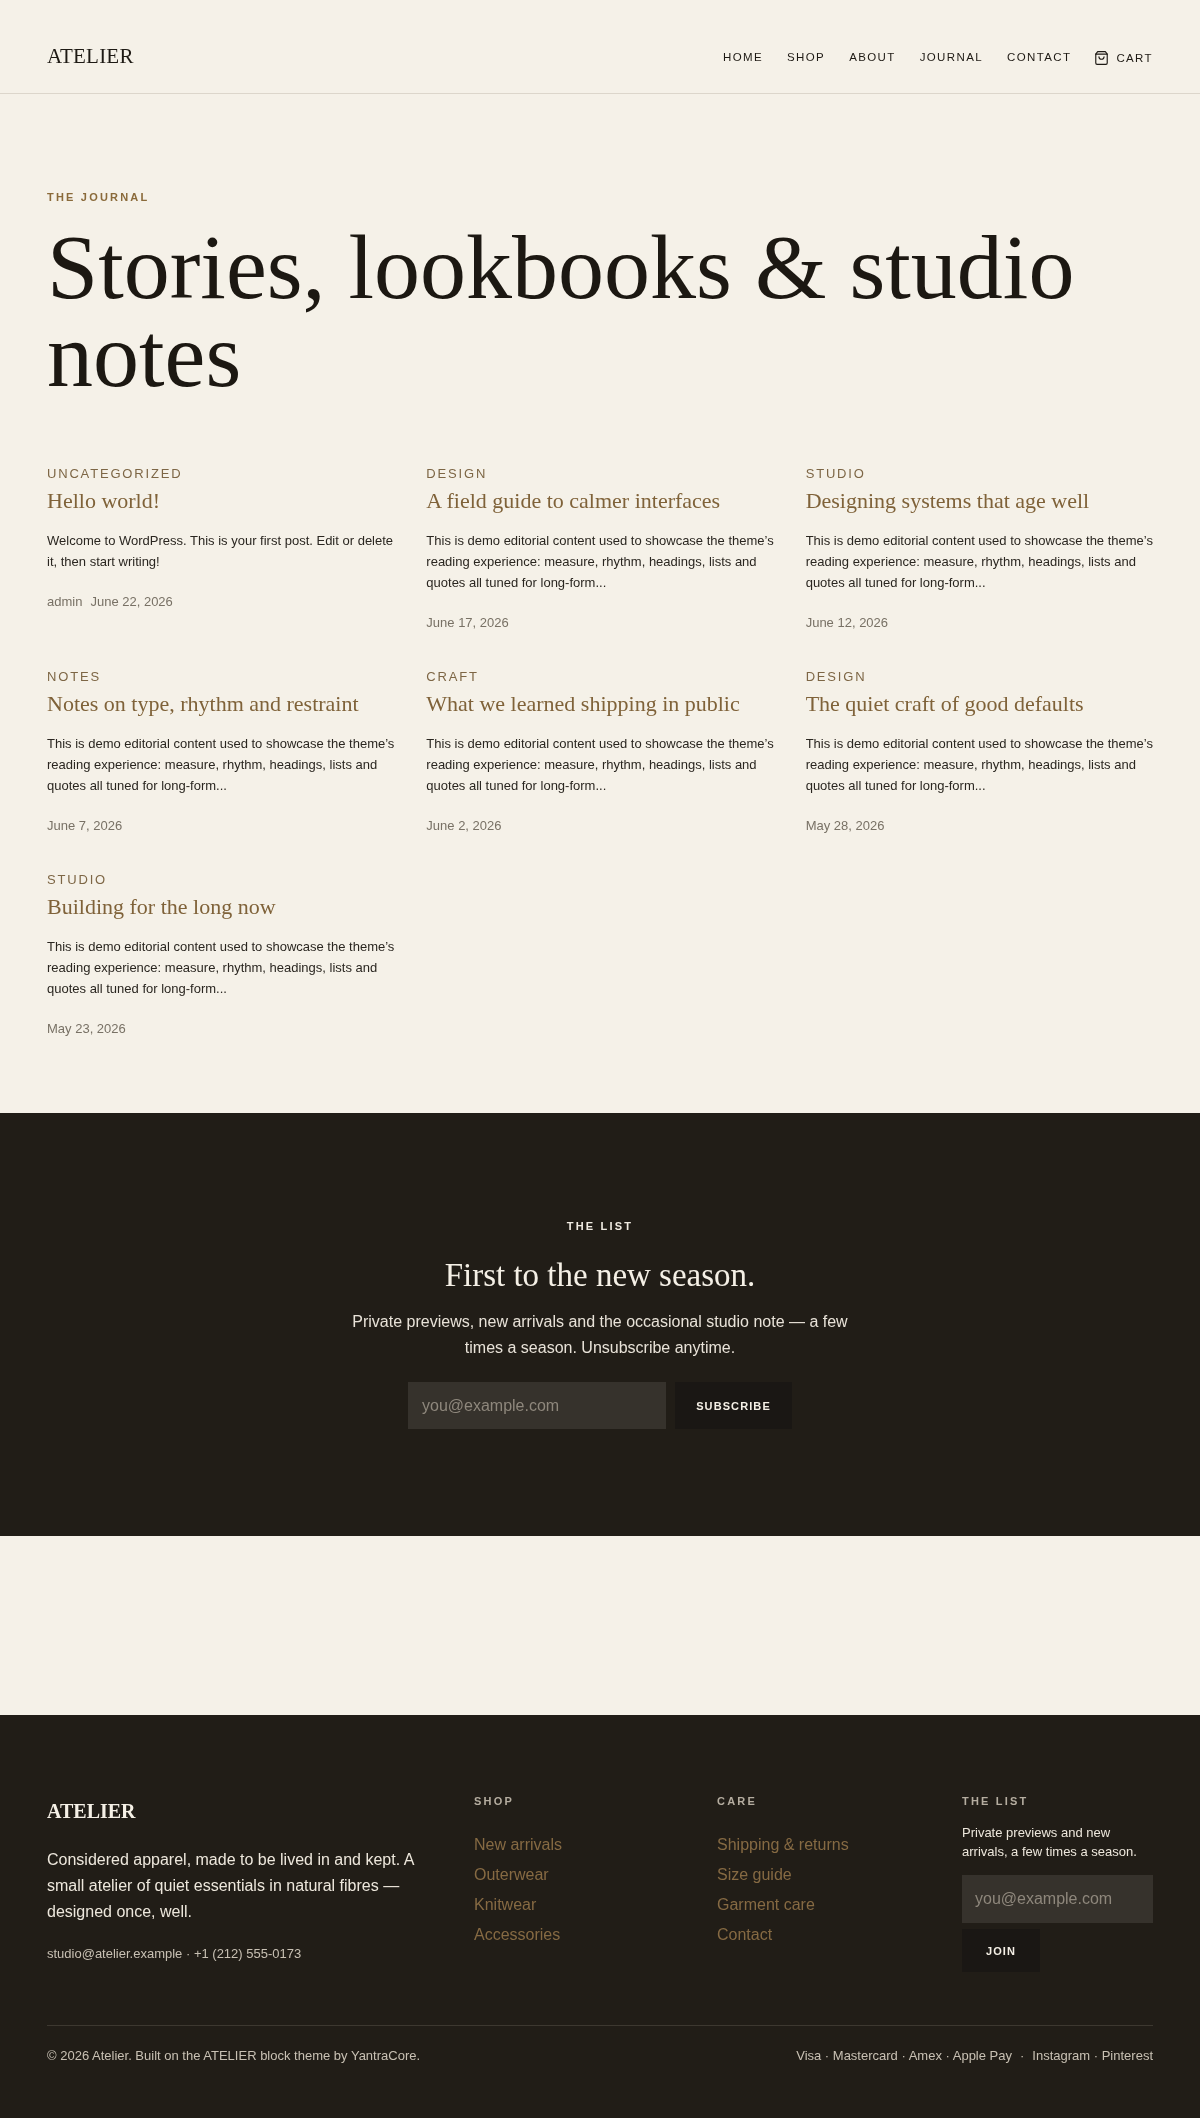  What do you see at coordinates (783, 1844) in the screenshot?
I see `footer-link: Shipping & returns` at bounding box center [783, 1844].